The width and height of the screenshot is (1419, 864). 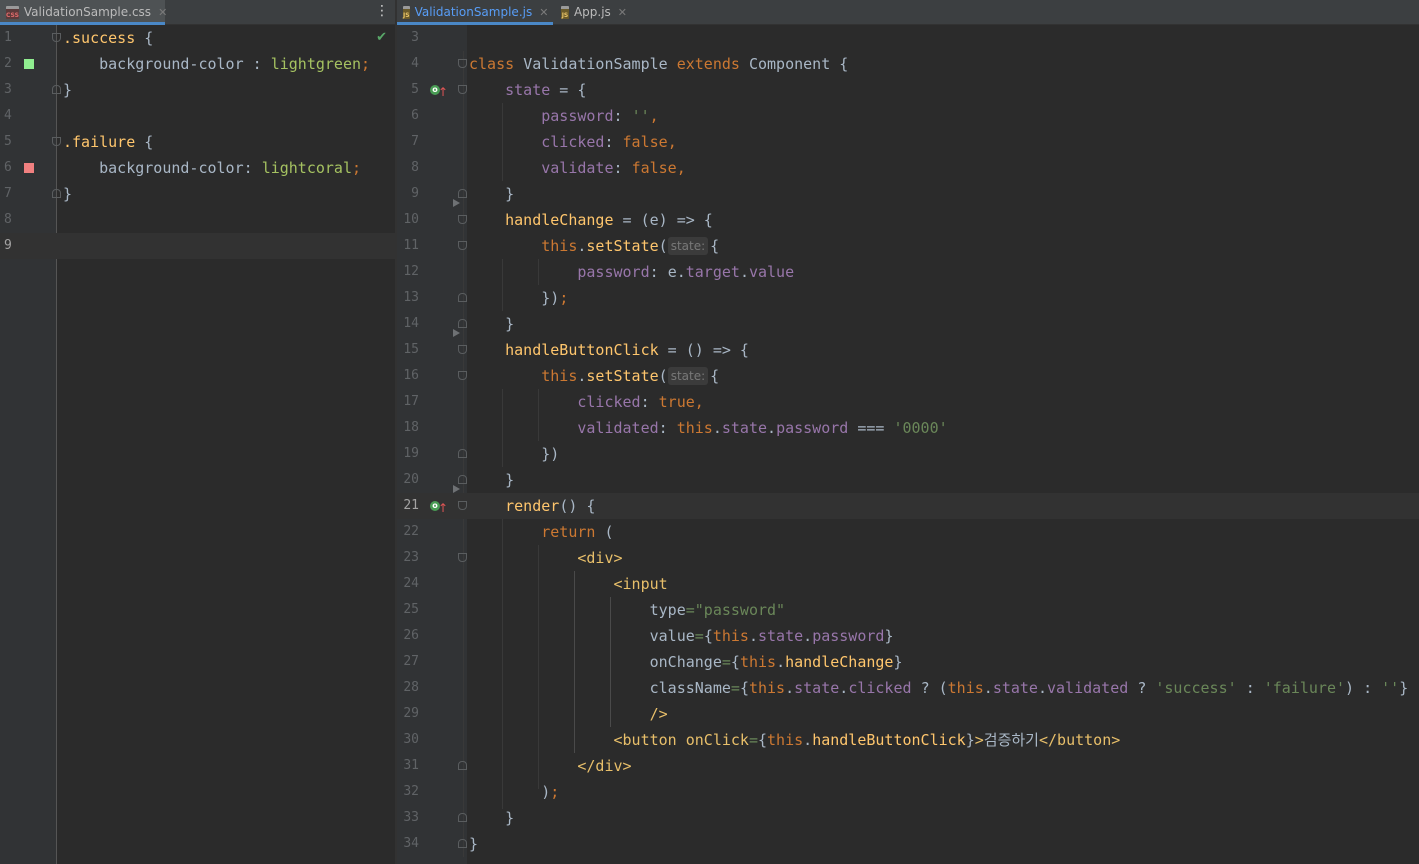 I want to click on code-line: 24 <input, so click(x=908, y=584).